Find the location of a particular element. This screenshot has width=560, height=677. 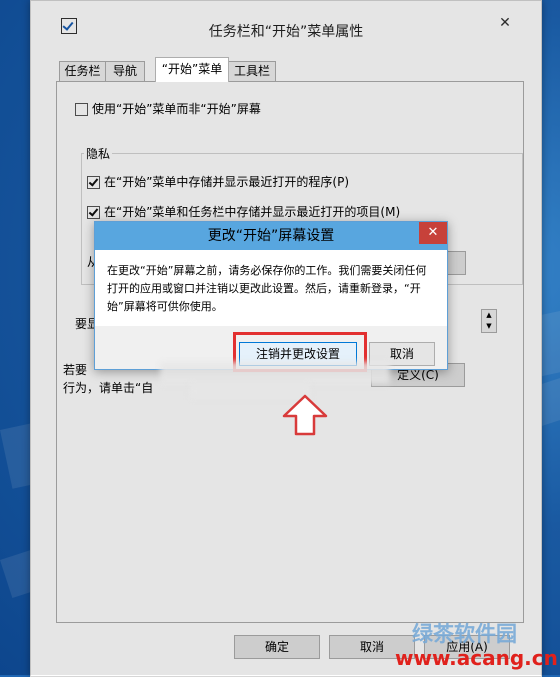

dialog-title: 更改“开始”屏幕设置 is located at coordinates (271, 236).